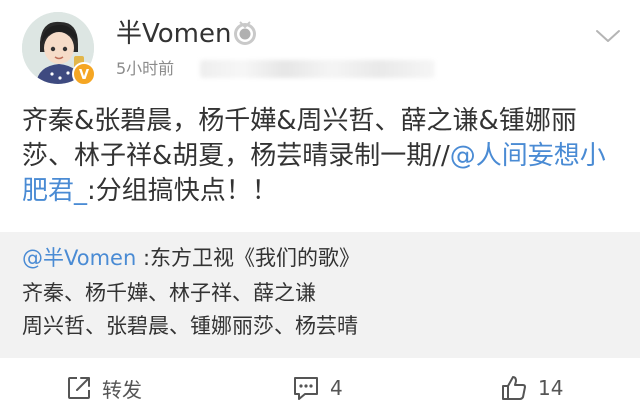 This screenshot has height=408, width=640. Describe the element at coordinates (306, 388) in the screenshot. I see `comment-icon` at that location.